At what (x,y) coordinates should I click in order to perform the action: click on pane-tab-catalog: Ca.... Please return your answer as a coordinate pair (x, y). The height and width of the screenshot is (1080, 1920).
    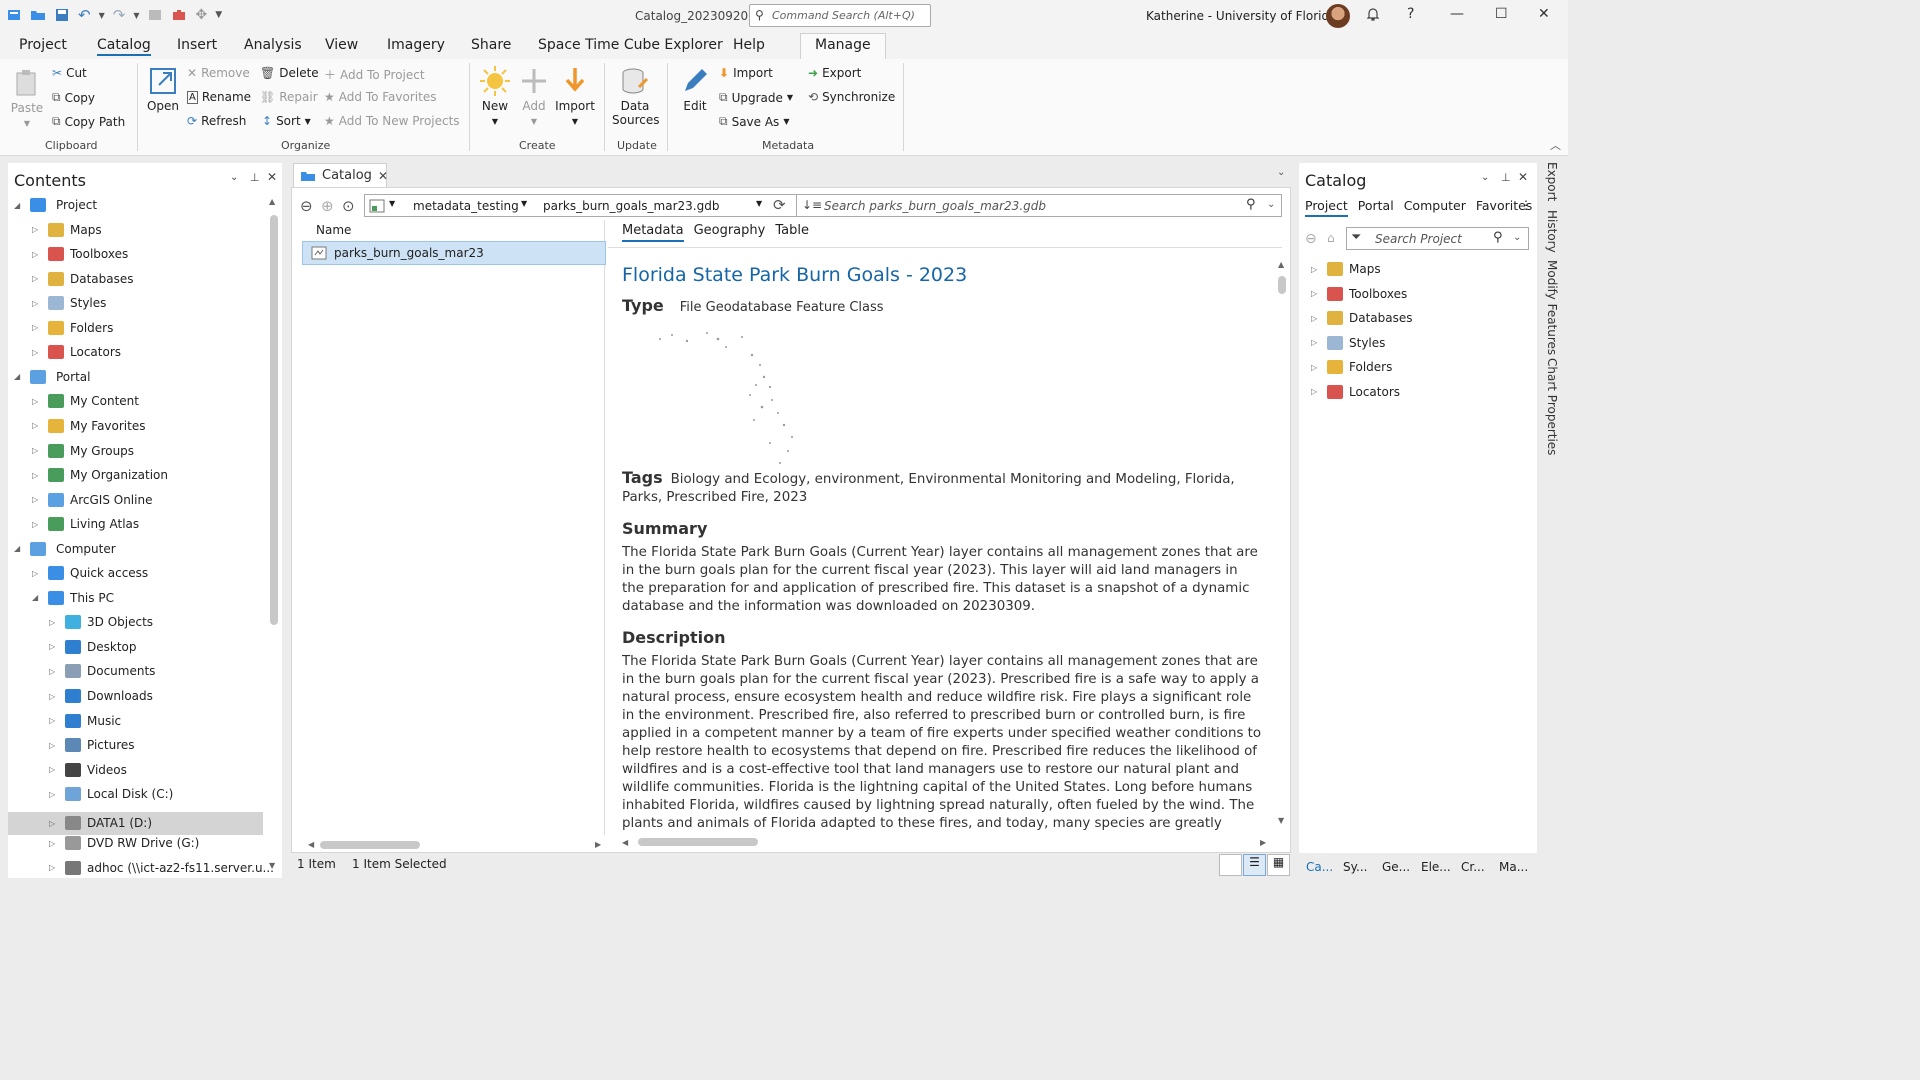
    Looking at the image, I should click on (1319, 867).